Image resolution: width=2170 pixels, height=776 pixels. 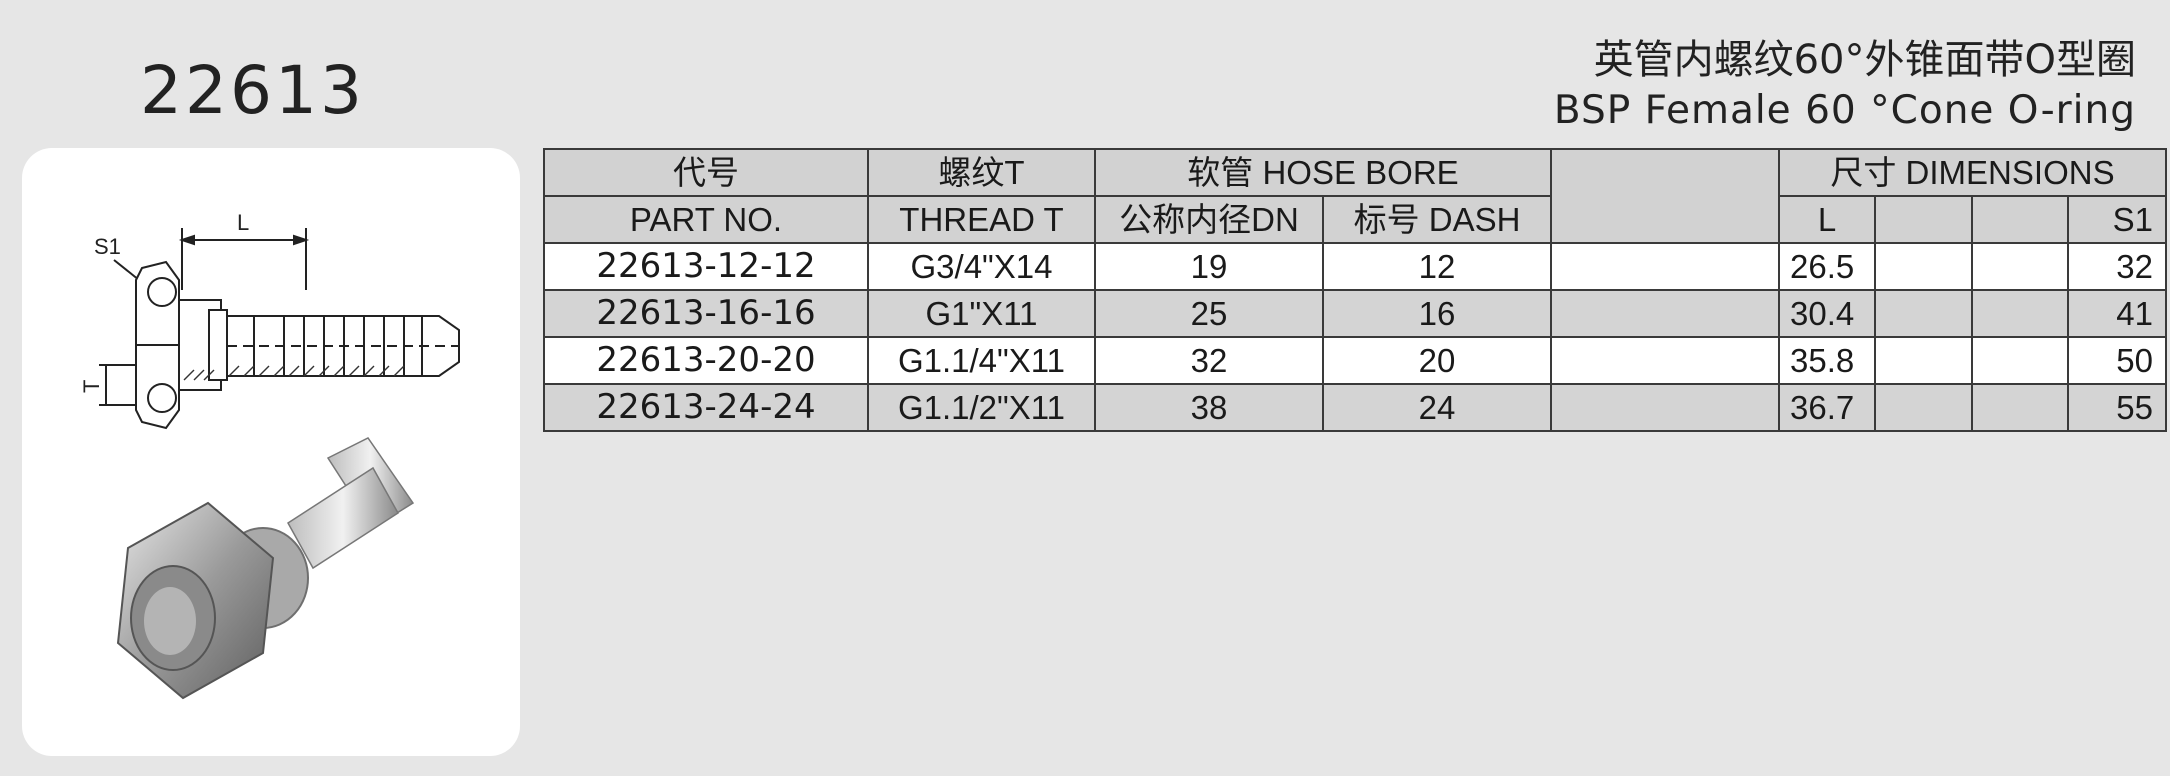 I want to click on header-l: L, so click(x=1827, y=219).